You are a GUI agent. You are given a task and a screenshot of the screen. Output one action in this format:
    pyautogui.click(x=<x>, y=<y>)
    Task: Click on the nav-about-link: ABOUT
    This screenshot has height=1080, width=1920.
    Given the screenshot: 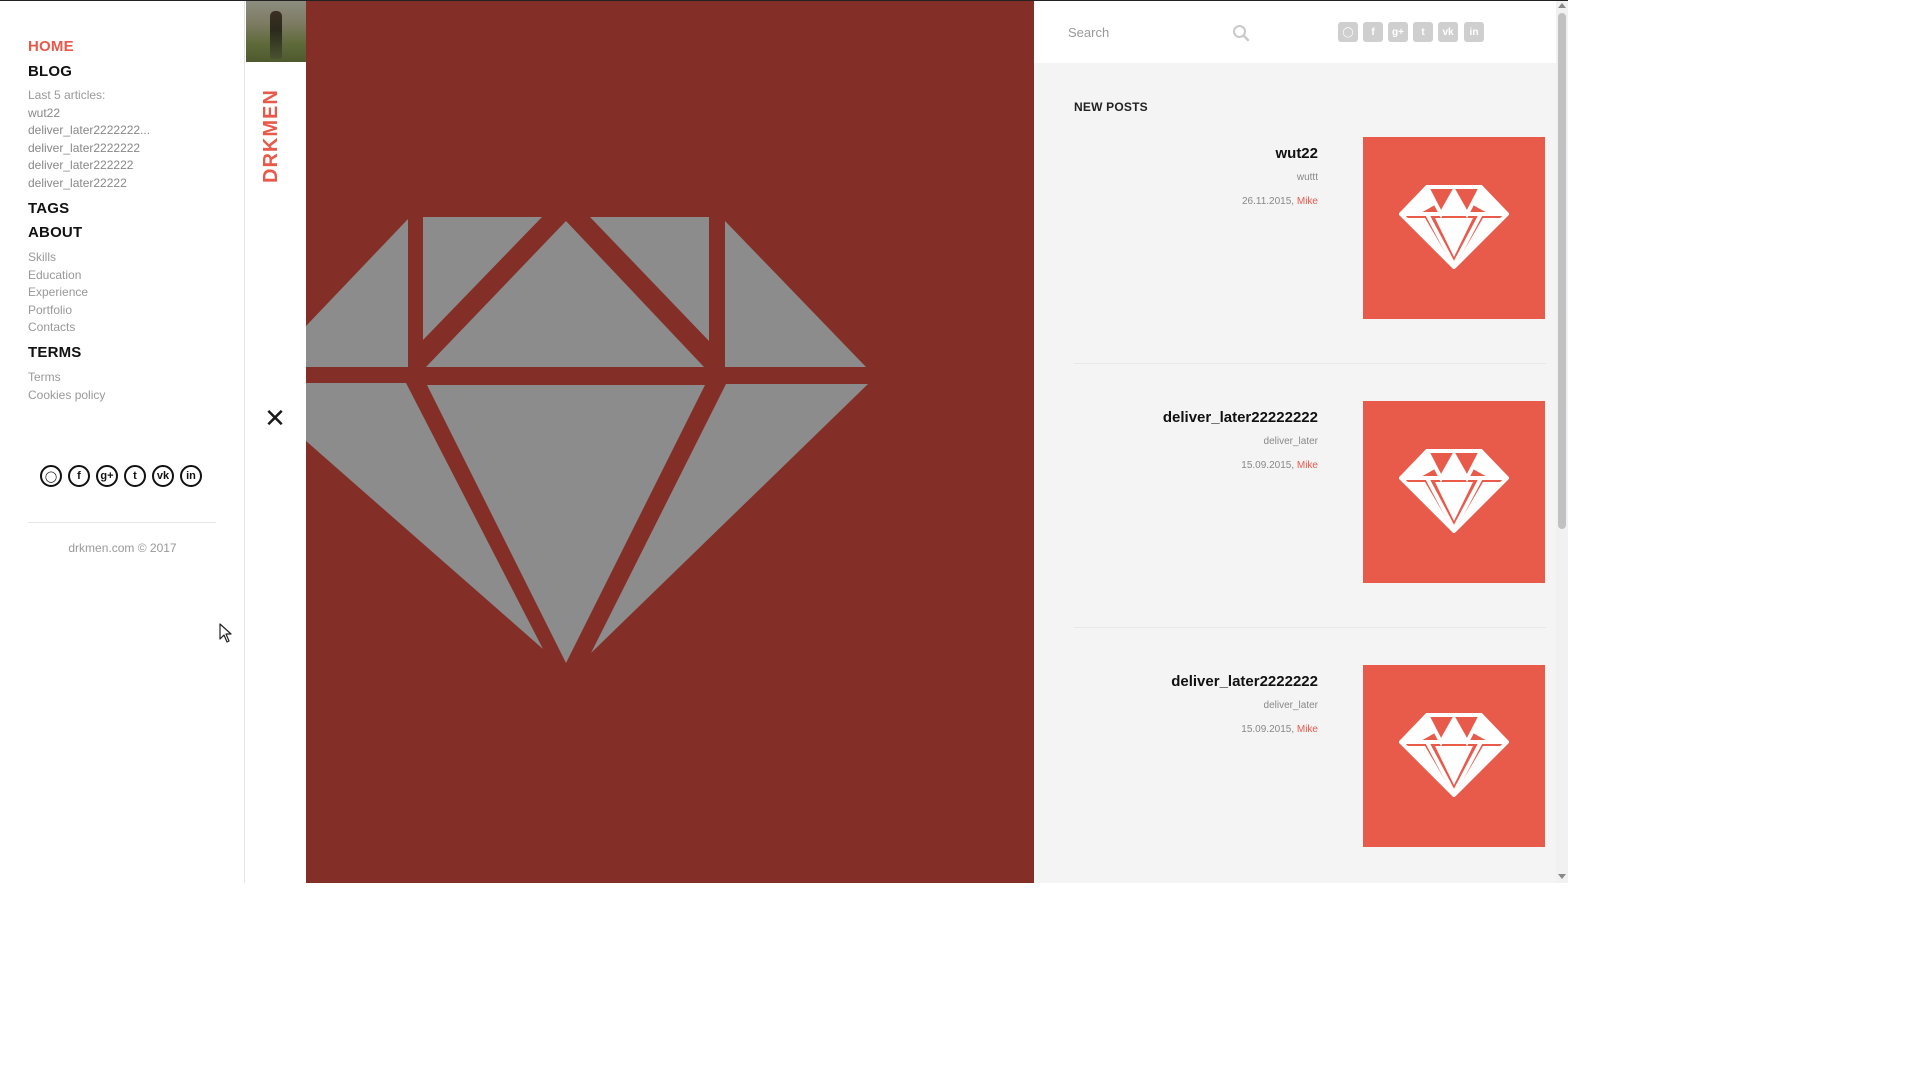 What is the action you would take?
    pyautogui.click(x=55, y=232)
    